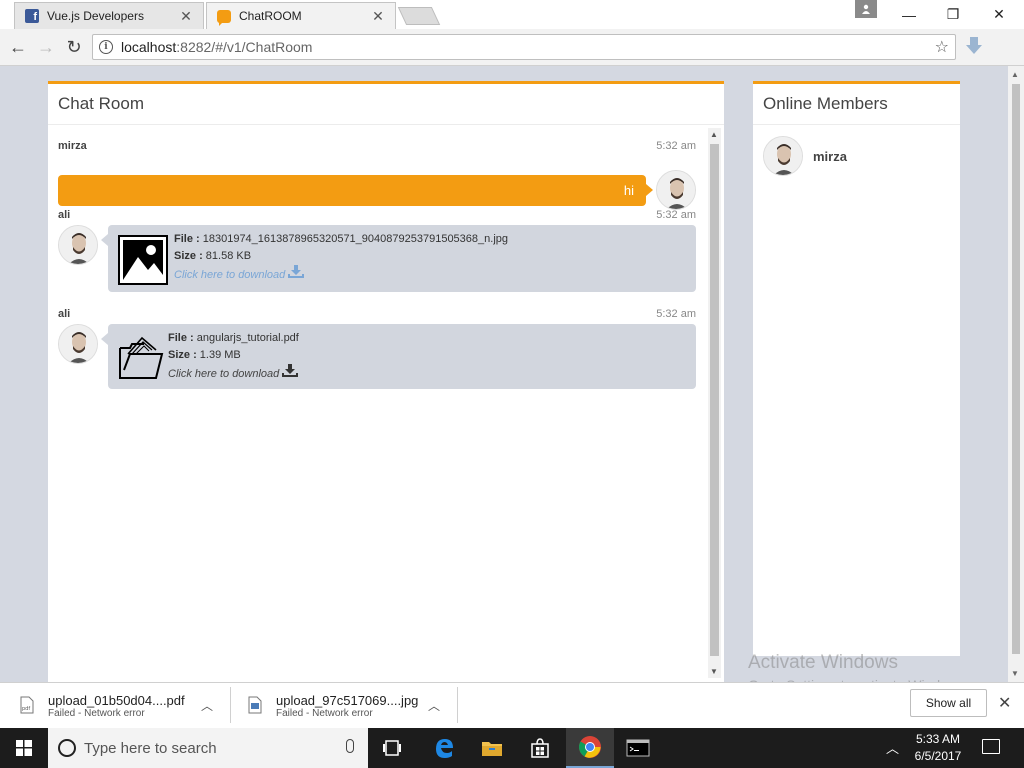 The width and height of the screenshot is (1024, 768). What do you see at coordinates (512, 14) in the screenshot?
I see `browser-titlebar: f Vue.js Developers ✕ ChatROOM ✕ — ❐ ✕` at bounding box center [512, 14].